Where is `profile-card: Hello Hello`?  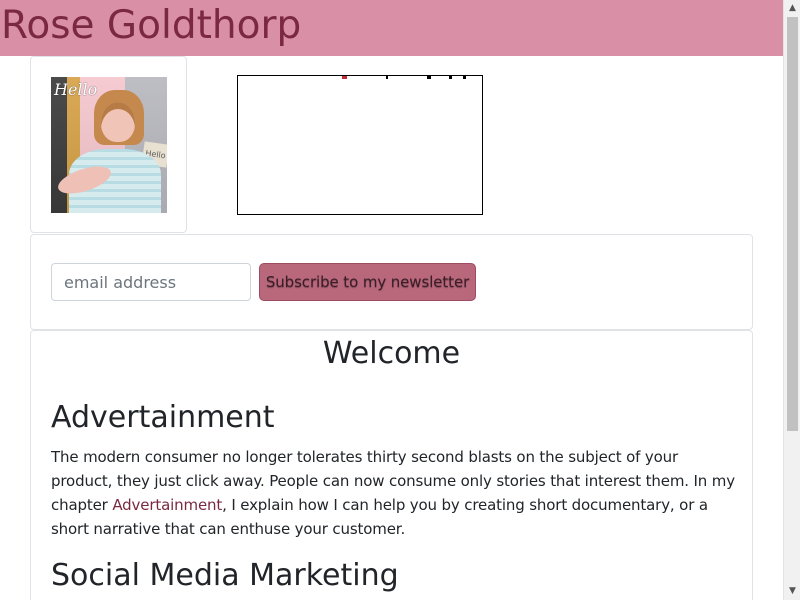 profile-card: Hello Hello is located at coordinates (108, 144).